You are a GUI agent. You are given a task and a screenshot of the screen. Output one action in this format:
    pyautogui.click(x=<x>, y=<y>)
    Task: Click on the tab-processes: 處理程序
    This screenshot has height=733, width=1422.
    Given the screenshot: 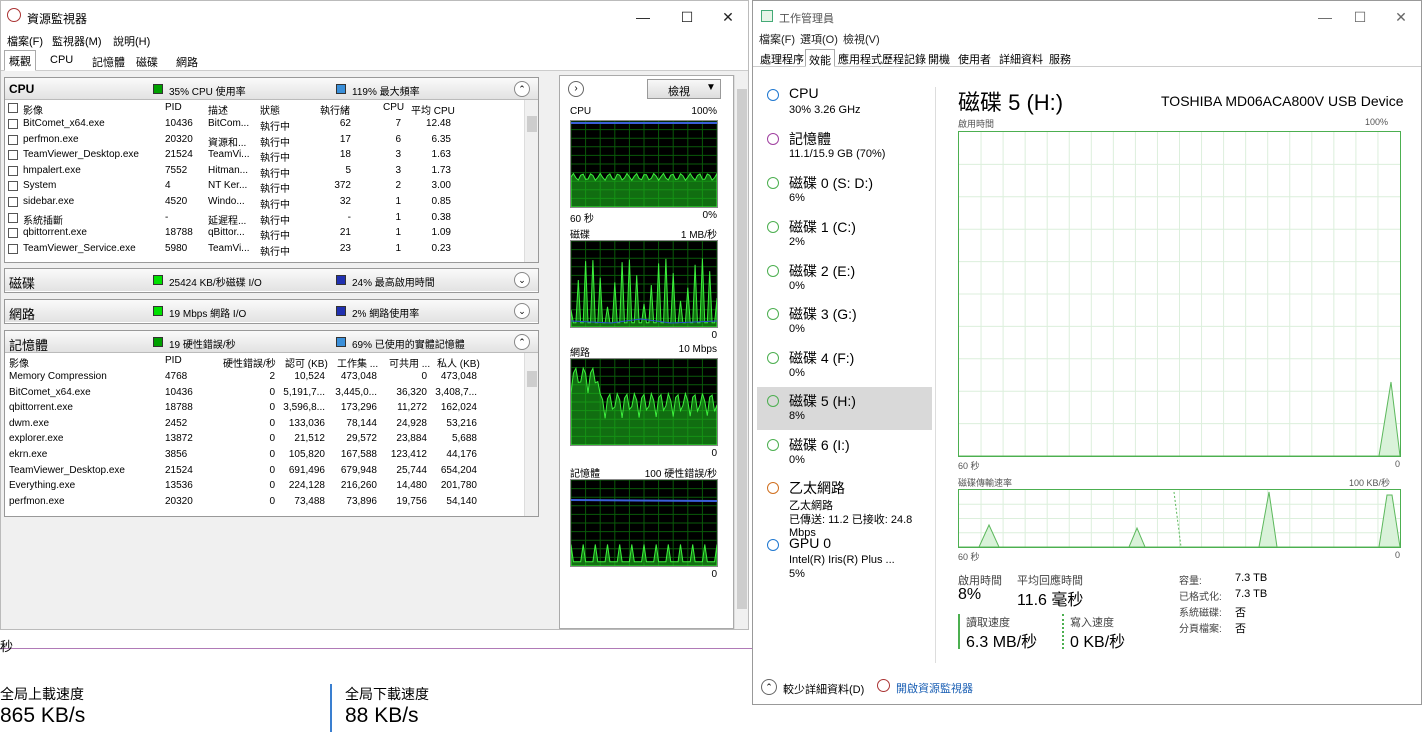 What is the action you would take?
    pyautogui.click(x=782, y=59)
    